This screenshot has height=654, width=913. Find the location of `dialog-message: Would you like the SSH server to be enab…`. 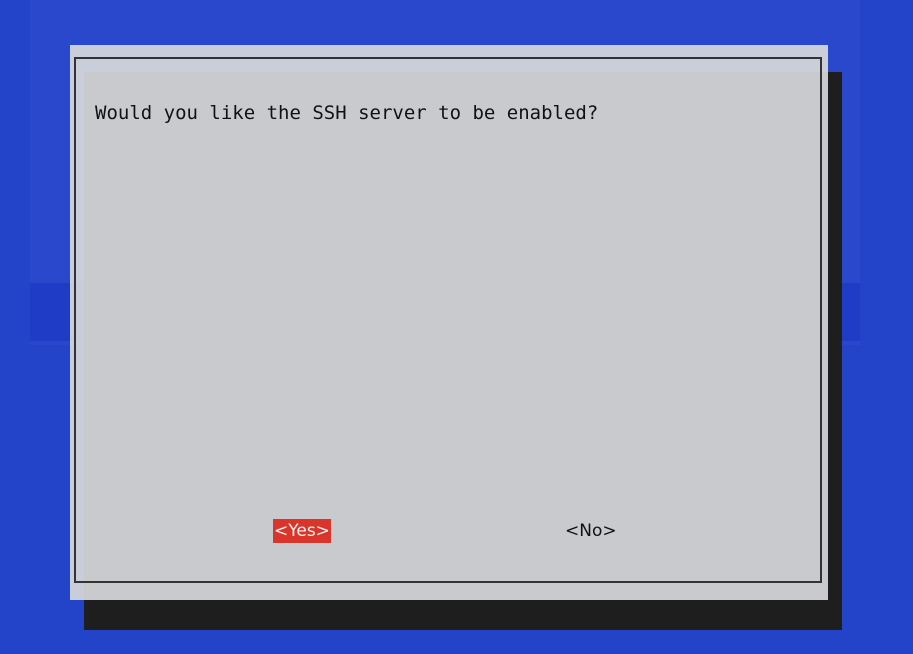

dialog-message: Would you like the SSH server to be enab… is located at coordinates (347, 113).